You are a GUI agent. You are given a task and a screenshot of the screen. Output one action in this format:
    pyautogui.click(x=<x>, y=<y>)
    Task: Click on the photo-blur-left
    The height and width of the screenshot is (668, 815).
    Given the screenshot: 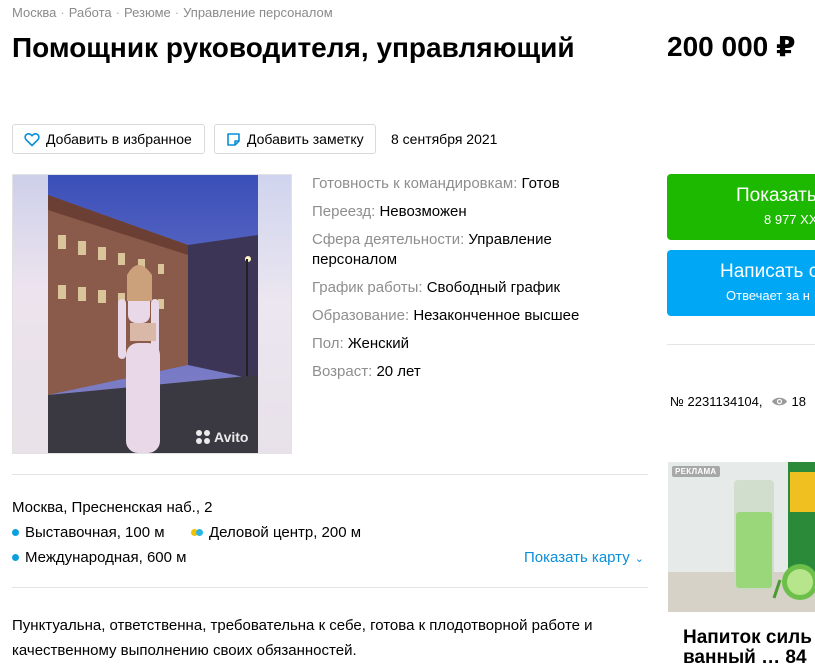 What is the action you would take?
    pyautogui.click(x=30, y=314)
    